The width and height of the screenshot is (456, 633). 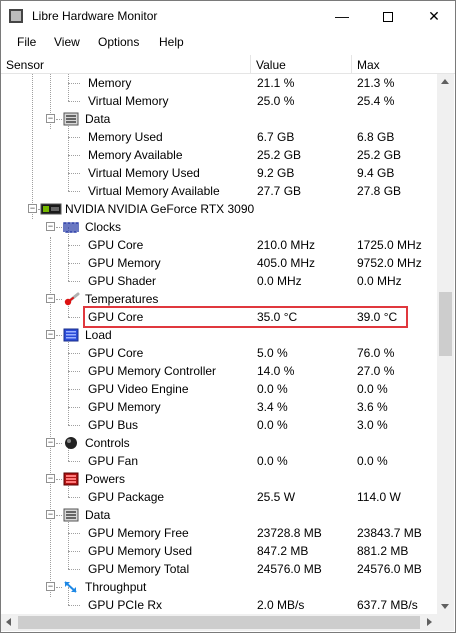 What do you see at coordinates (219, 407) in the screenshot?
I see `sensor-row: GPU Memory 3.4 % 3.6 %` at bounding box center [219, 407].